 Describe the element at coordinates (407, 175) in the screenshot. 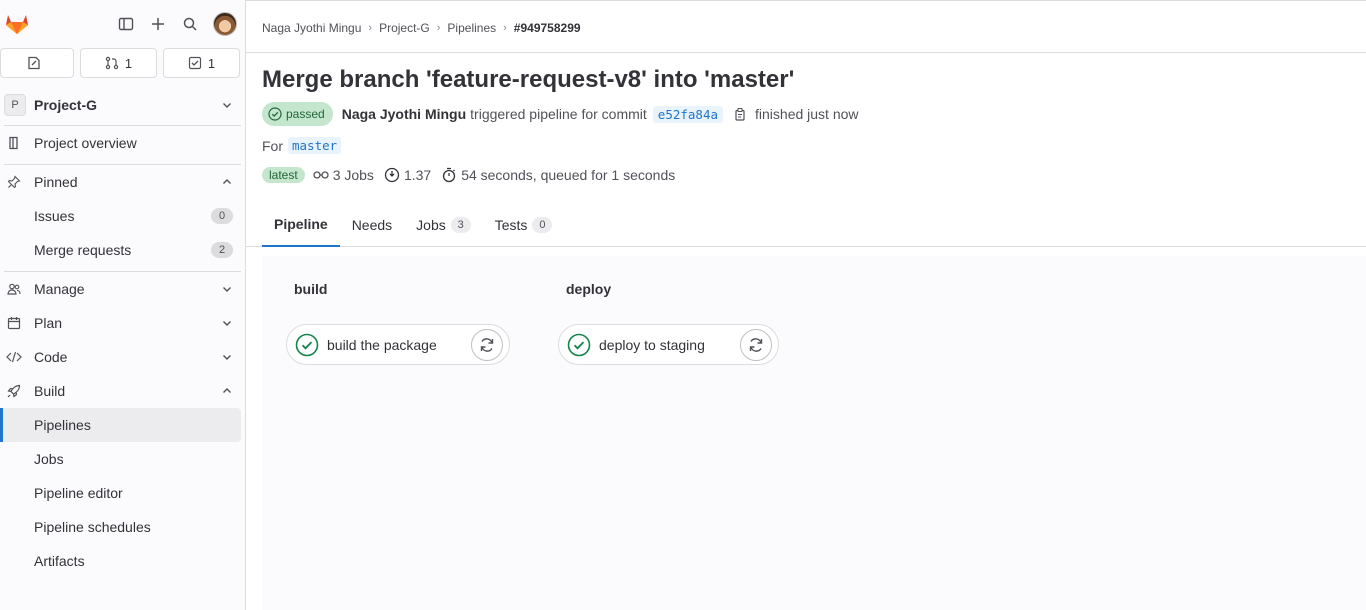

I see `compute-minutes: 1.37` at that location.